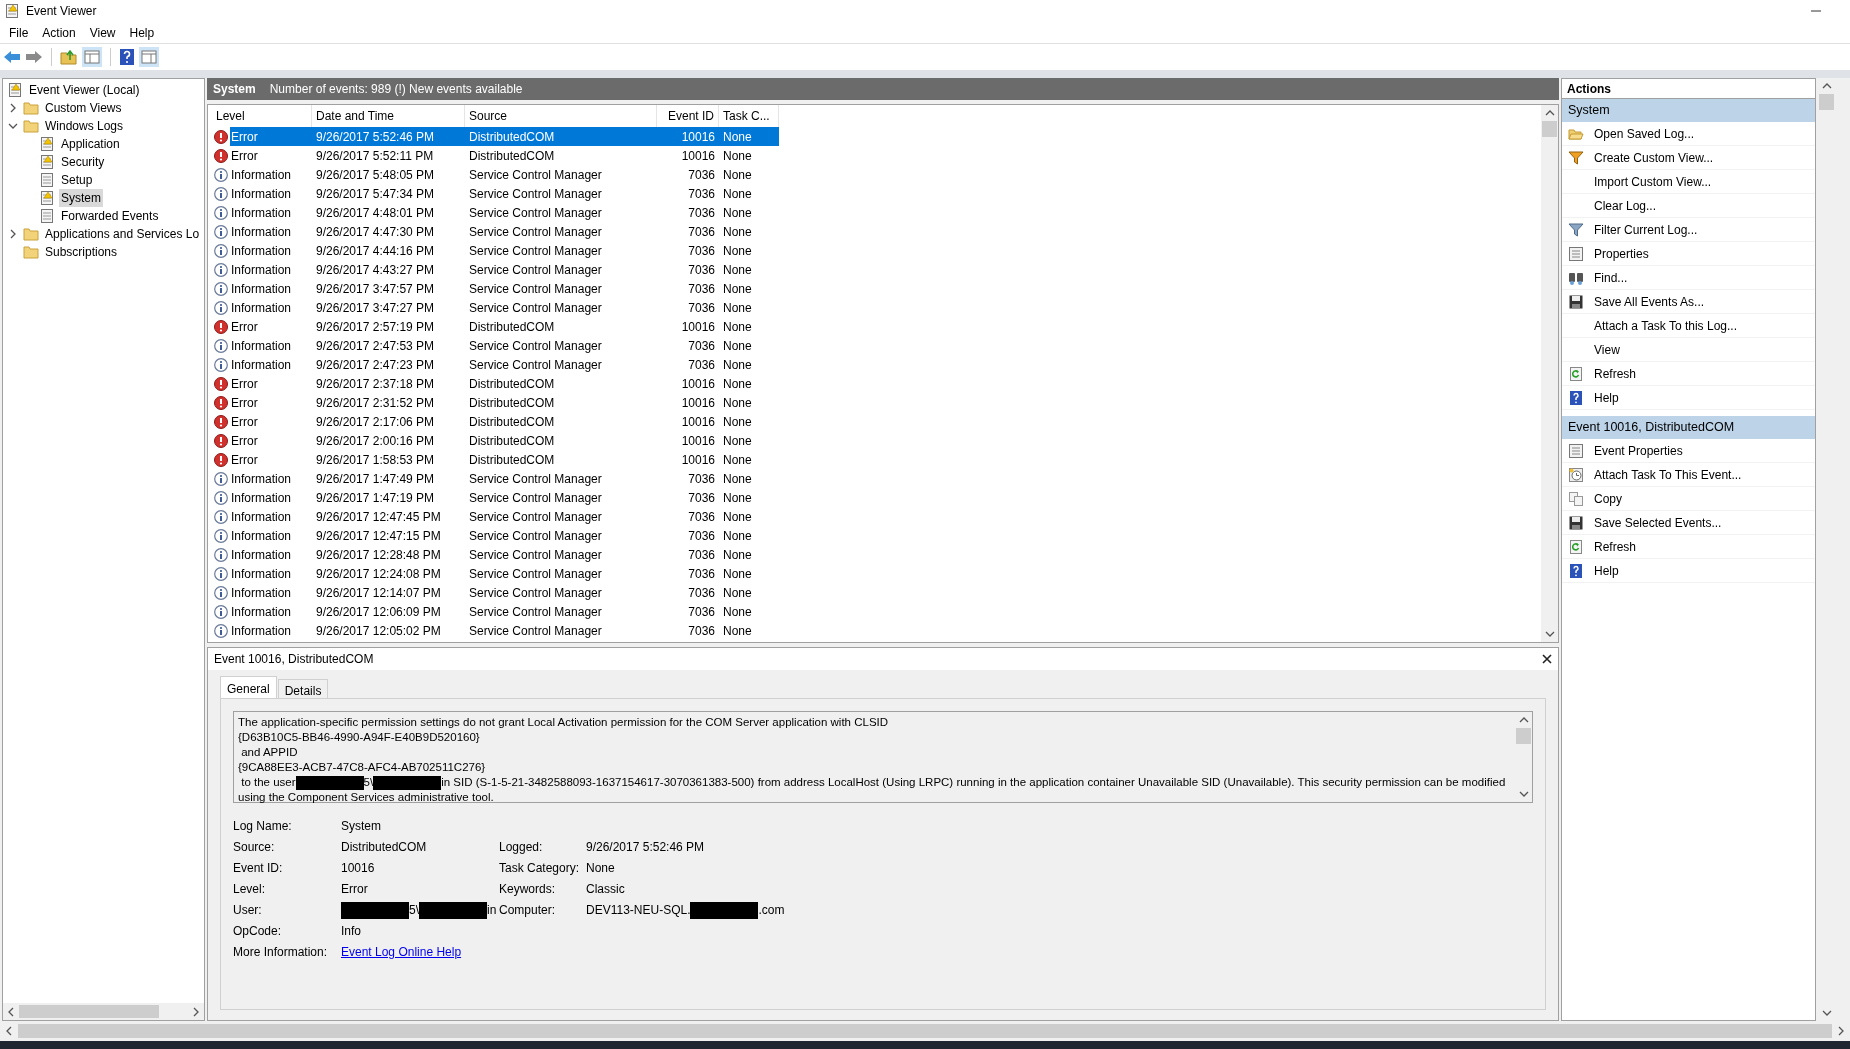 This screenshot has height=1049, width=1850. Describe the element at coordinates (504, 592) in the screenshot. I see `event-row: Information 9/26/2017 12:14:07 PM Service Control Manager 7036 None` at that location.